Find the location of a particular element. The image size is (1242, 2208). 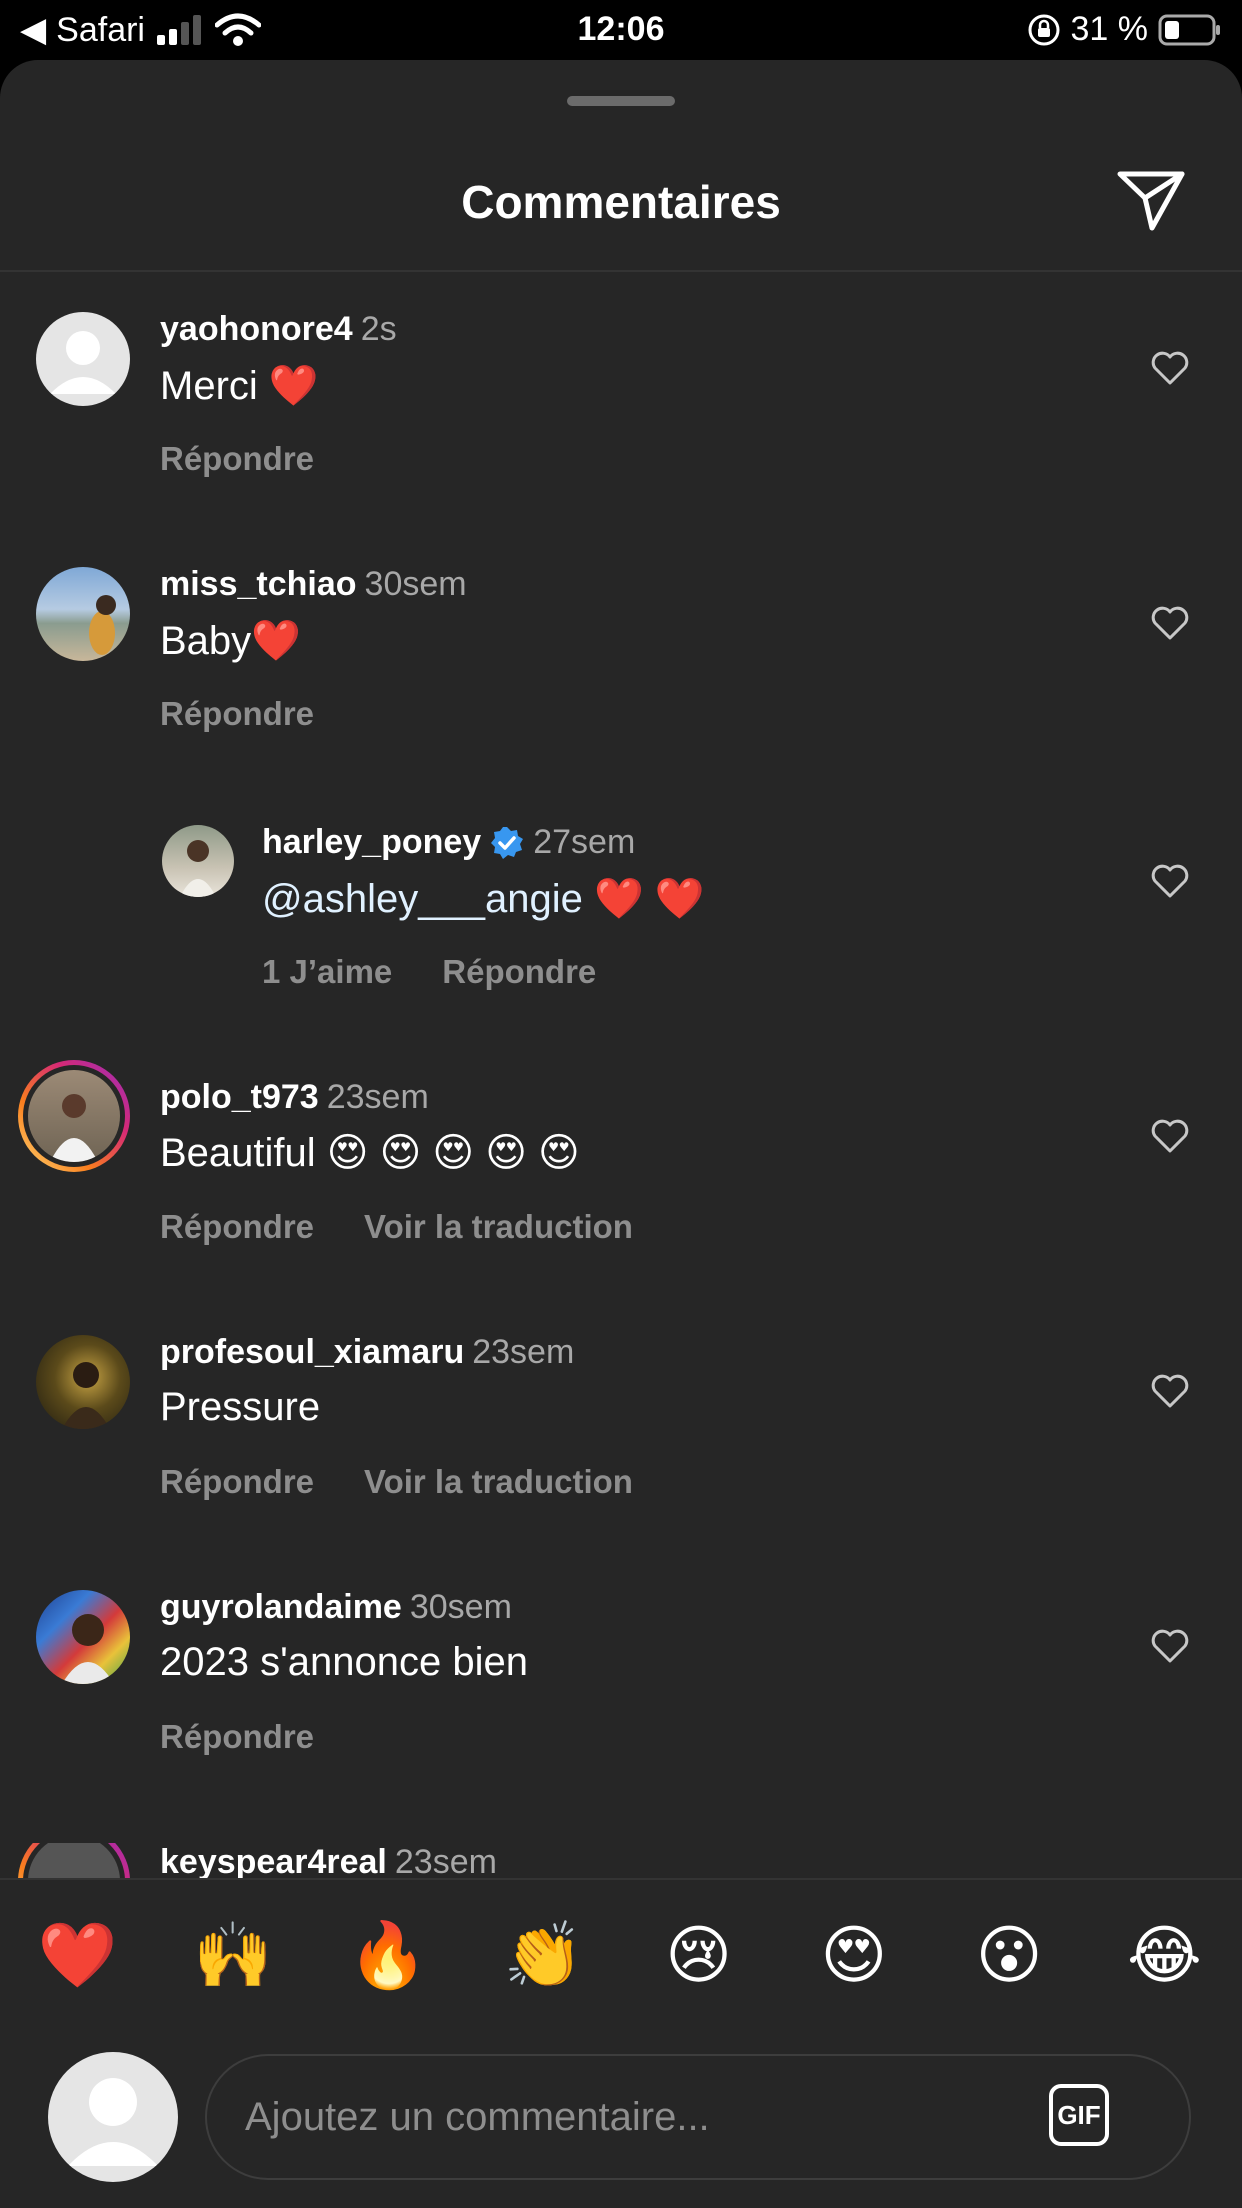

comment-header: keyspear4real 23sem is located at coordinates (328, 1860).